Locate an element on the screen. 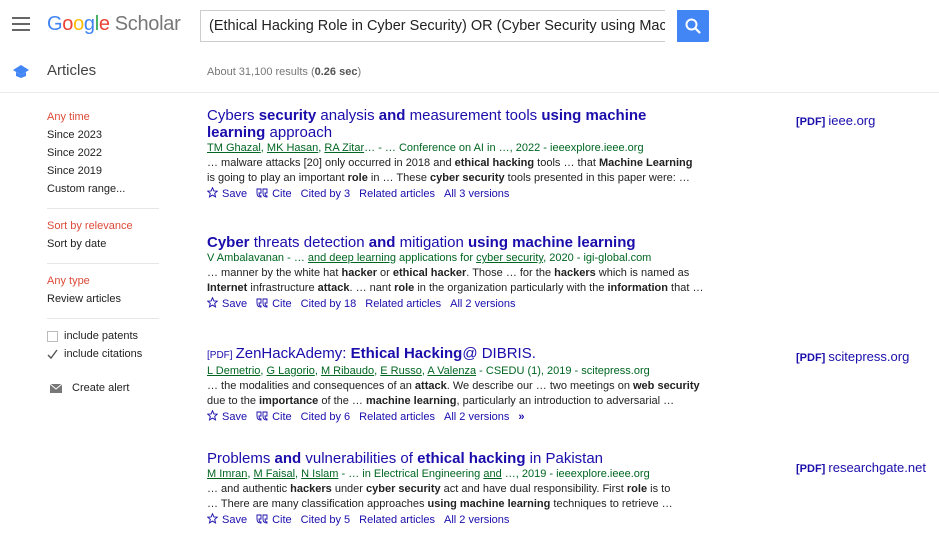  time-filter-2: Since 2022 is located at coordinates (117, 153).